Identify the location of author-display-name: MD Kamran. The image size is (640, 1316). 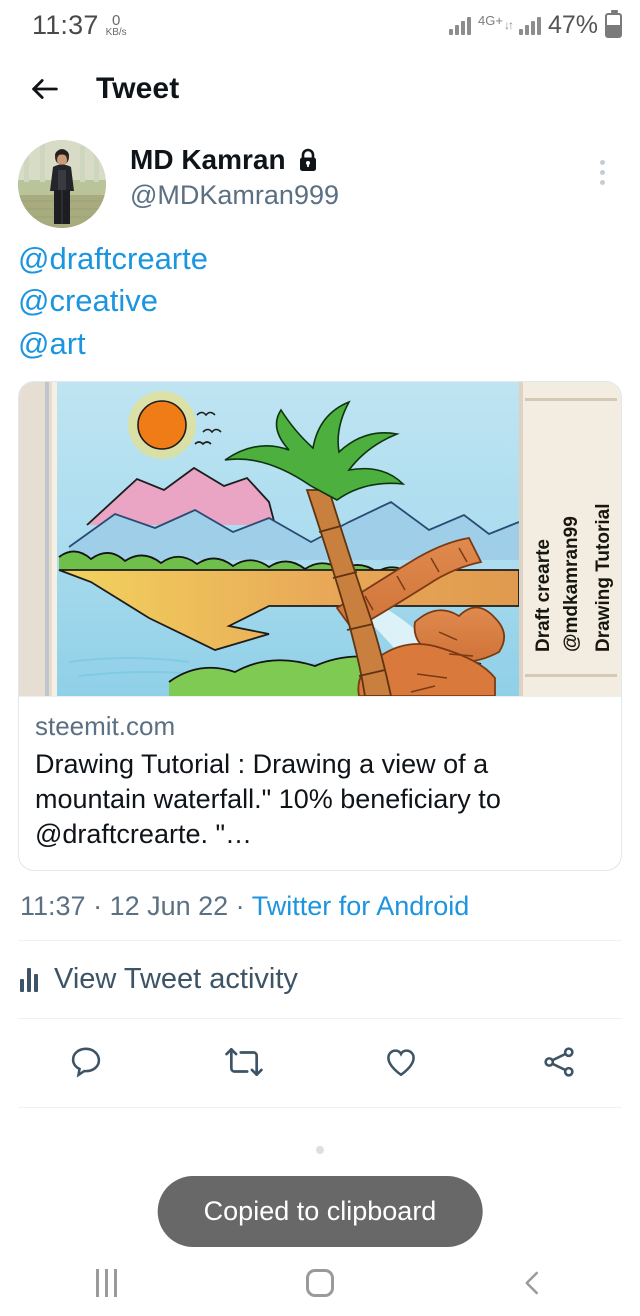
(208, 160).